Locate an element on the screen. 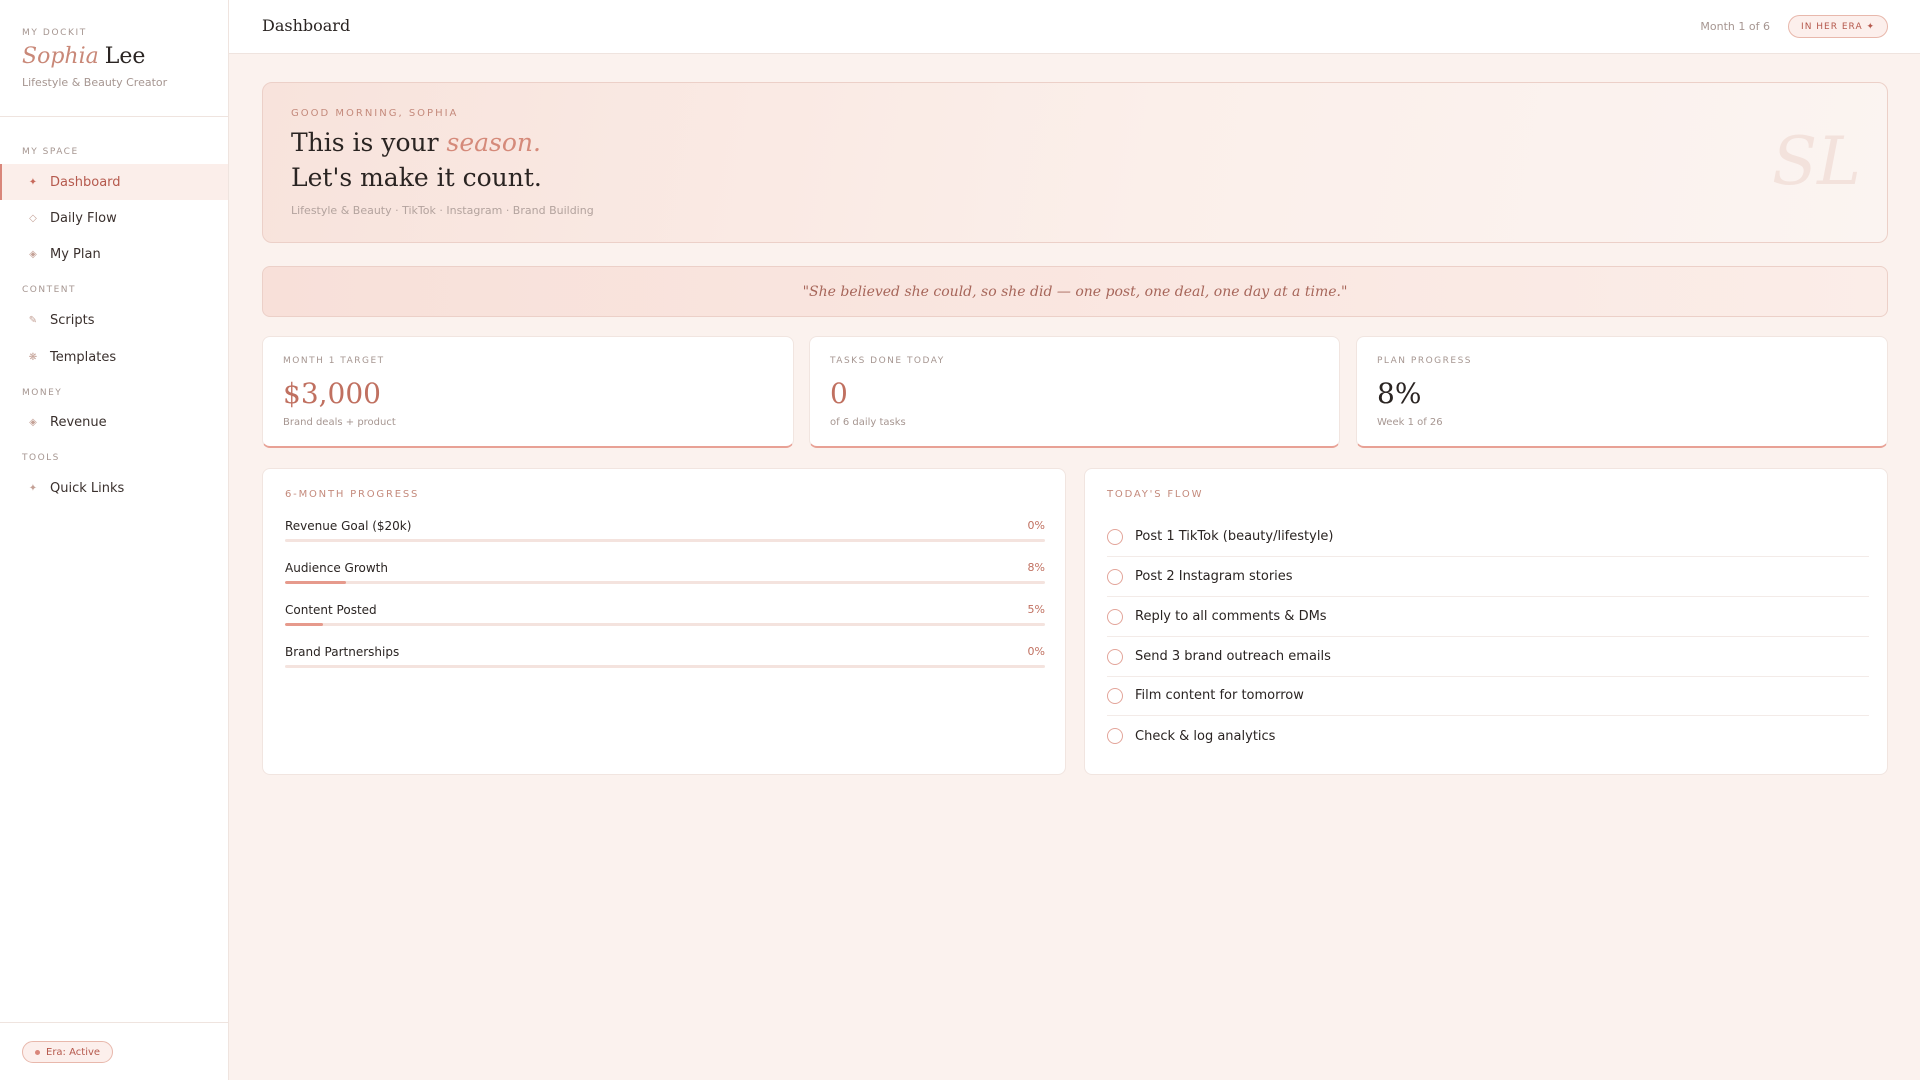 This screenshot has width=1920, height=1080. stat-sub: of 6 daily tasks is located at coordinates (868, 422).